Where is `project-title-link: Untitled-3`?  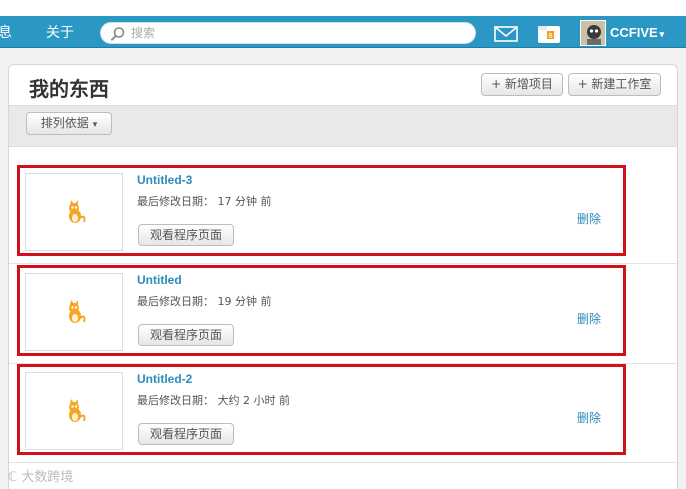
project-title-link: Untitled-3 is located at coordinates (164, 180).